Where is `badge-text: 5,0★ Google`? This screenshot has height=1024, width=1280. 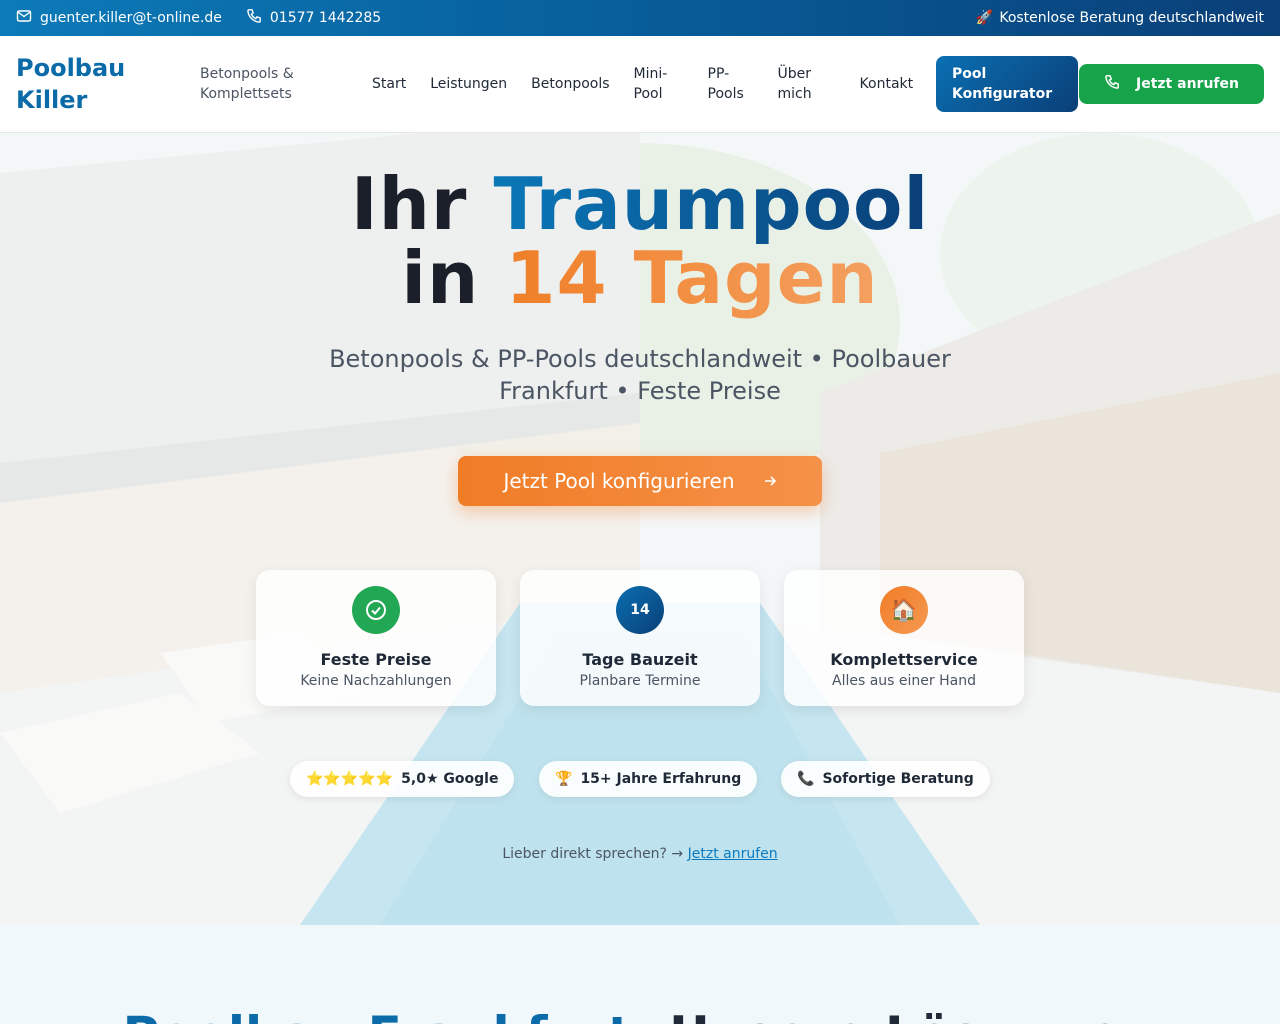
badge-text: 5,0★ Google is located at coordinates (450, 779).